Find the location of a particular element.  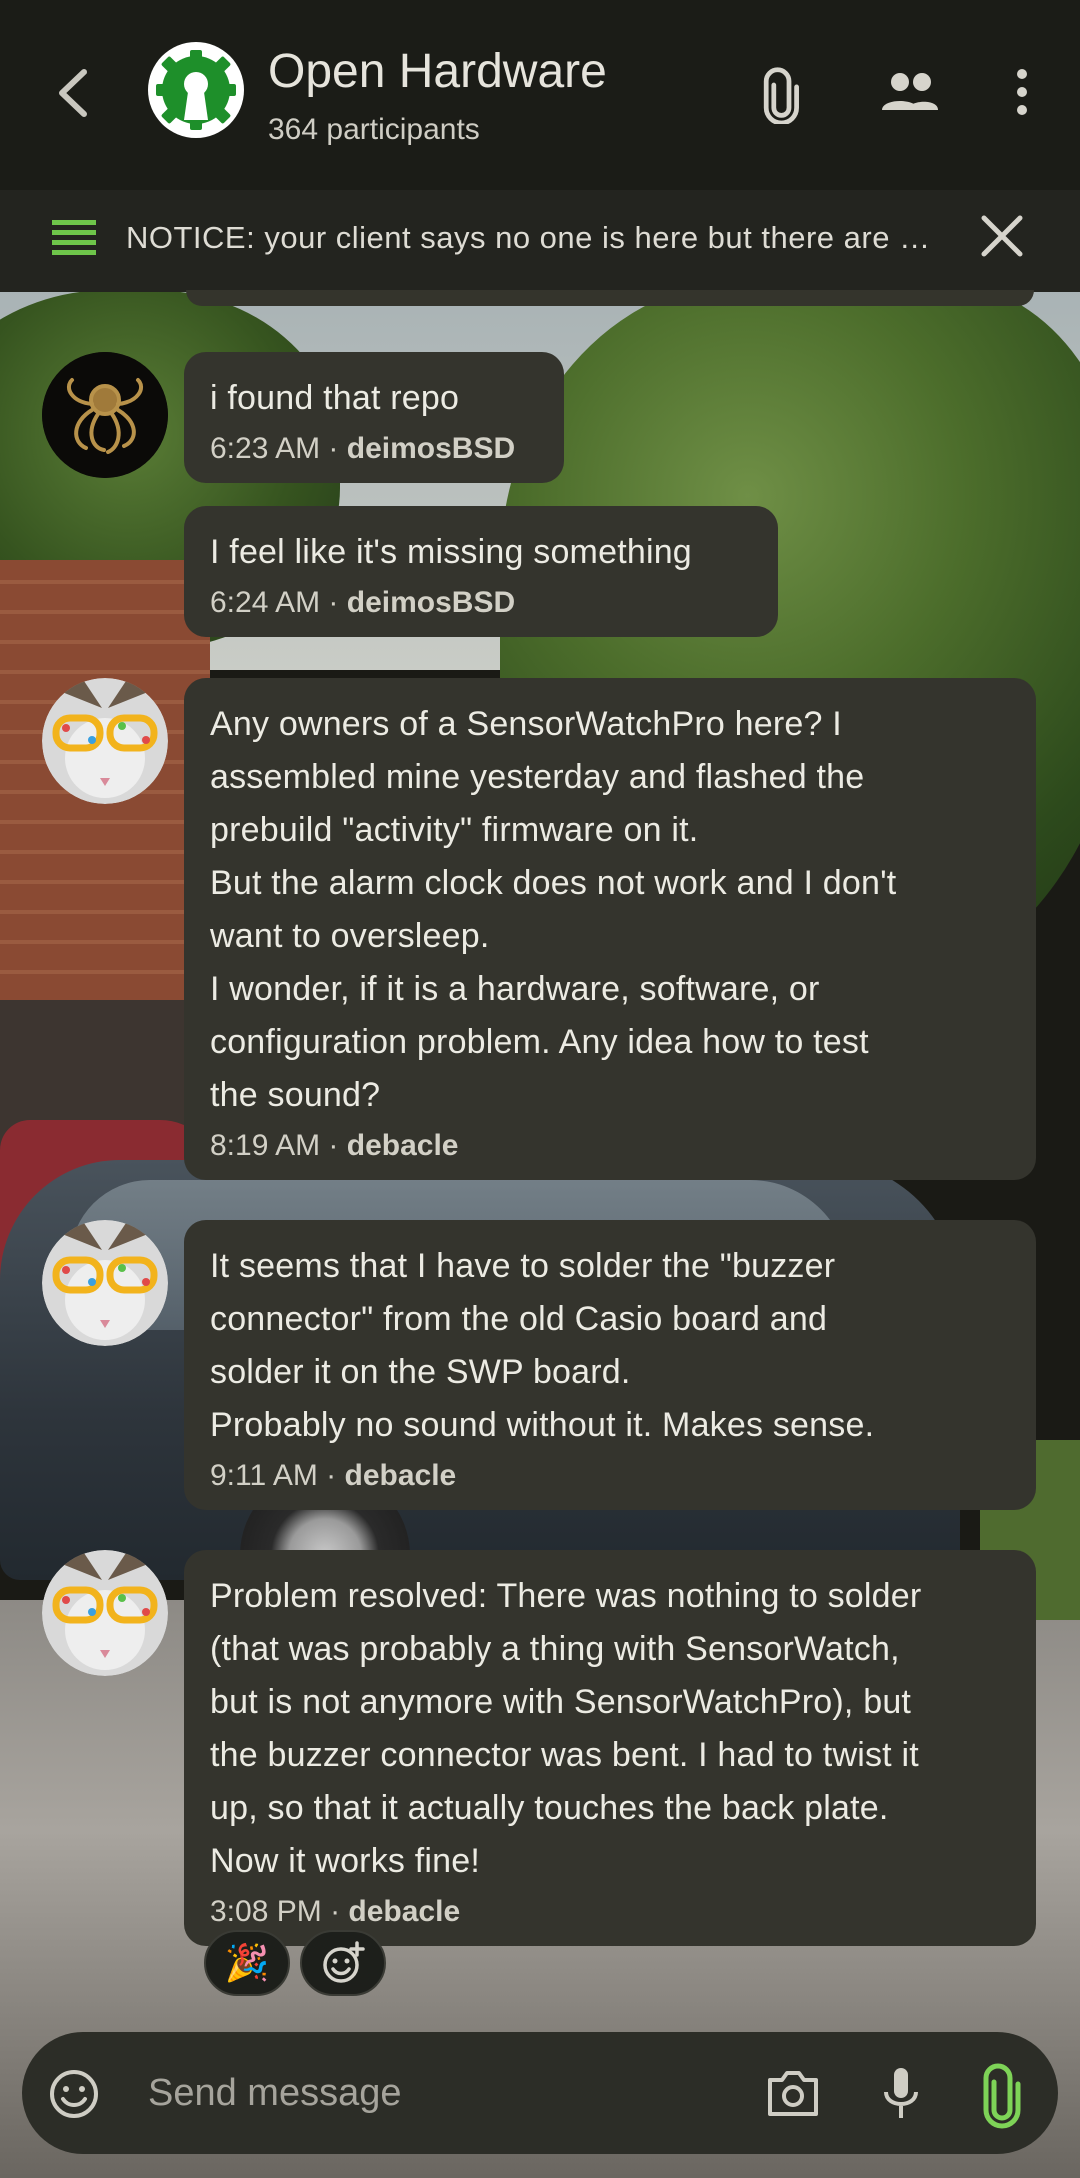

top-app-bar: Open Hardware 364 participants is located at coordinates (540, 95).